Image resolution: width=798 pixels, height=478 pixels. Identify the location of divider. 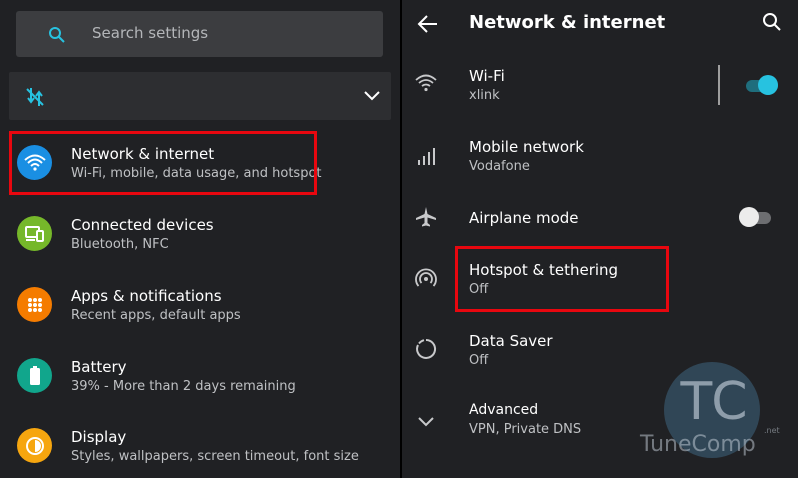
(719, 85).